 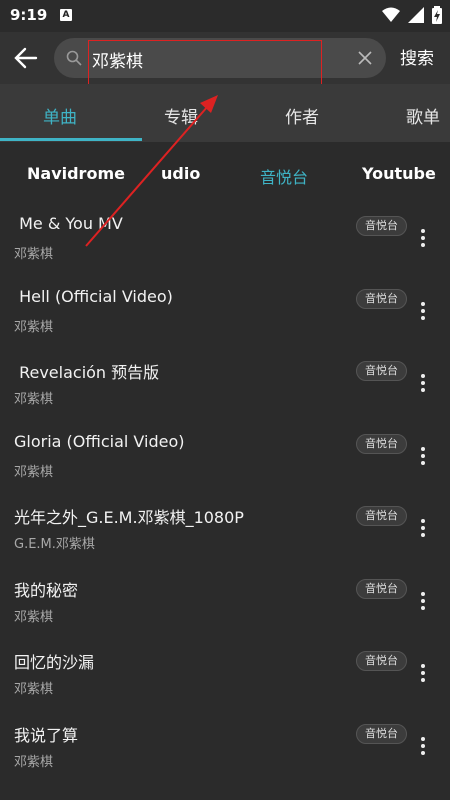 What do you see at coordinates (46, 590) in the screenshot?
I see `song-title: 我的秘密` at bounding box center [46, 590].